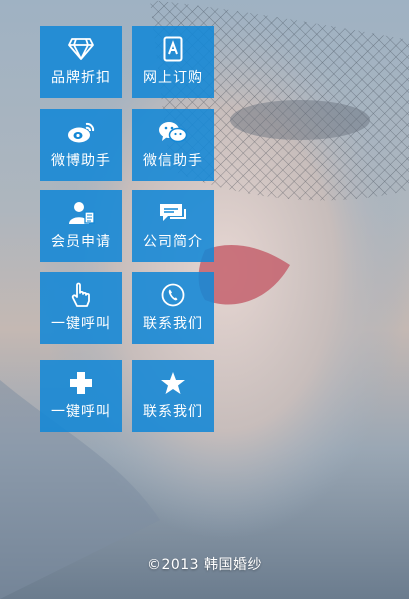  I want to click on menu-tile-label: 微信助手, so click(173, 161).